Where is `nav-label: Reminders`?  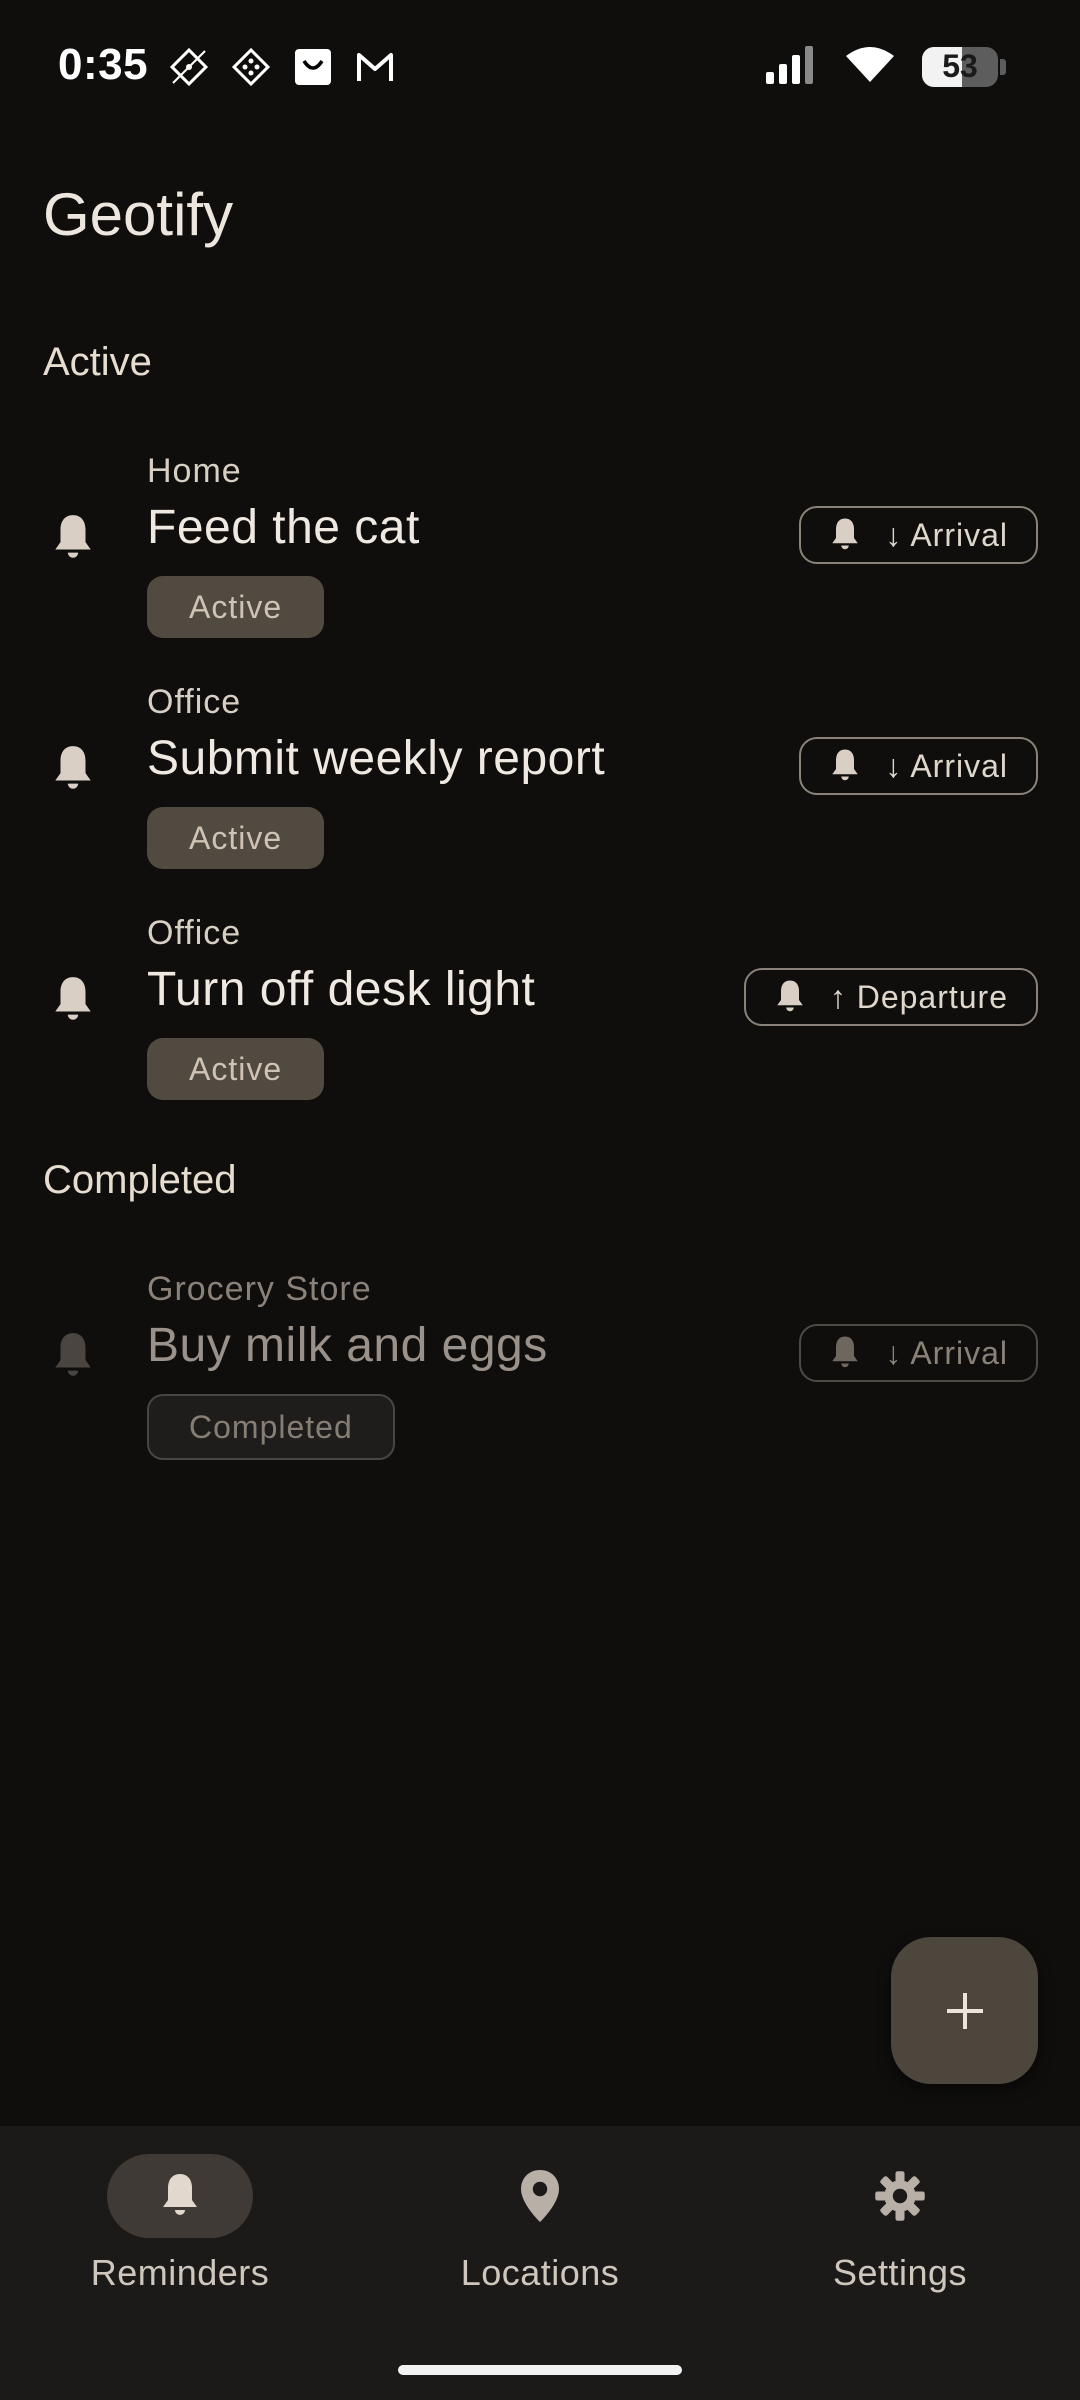 nav-label: Reminders is located at coordinates (180, 2272).